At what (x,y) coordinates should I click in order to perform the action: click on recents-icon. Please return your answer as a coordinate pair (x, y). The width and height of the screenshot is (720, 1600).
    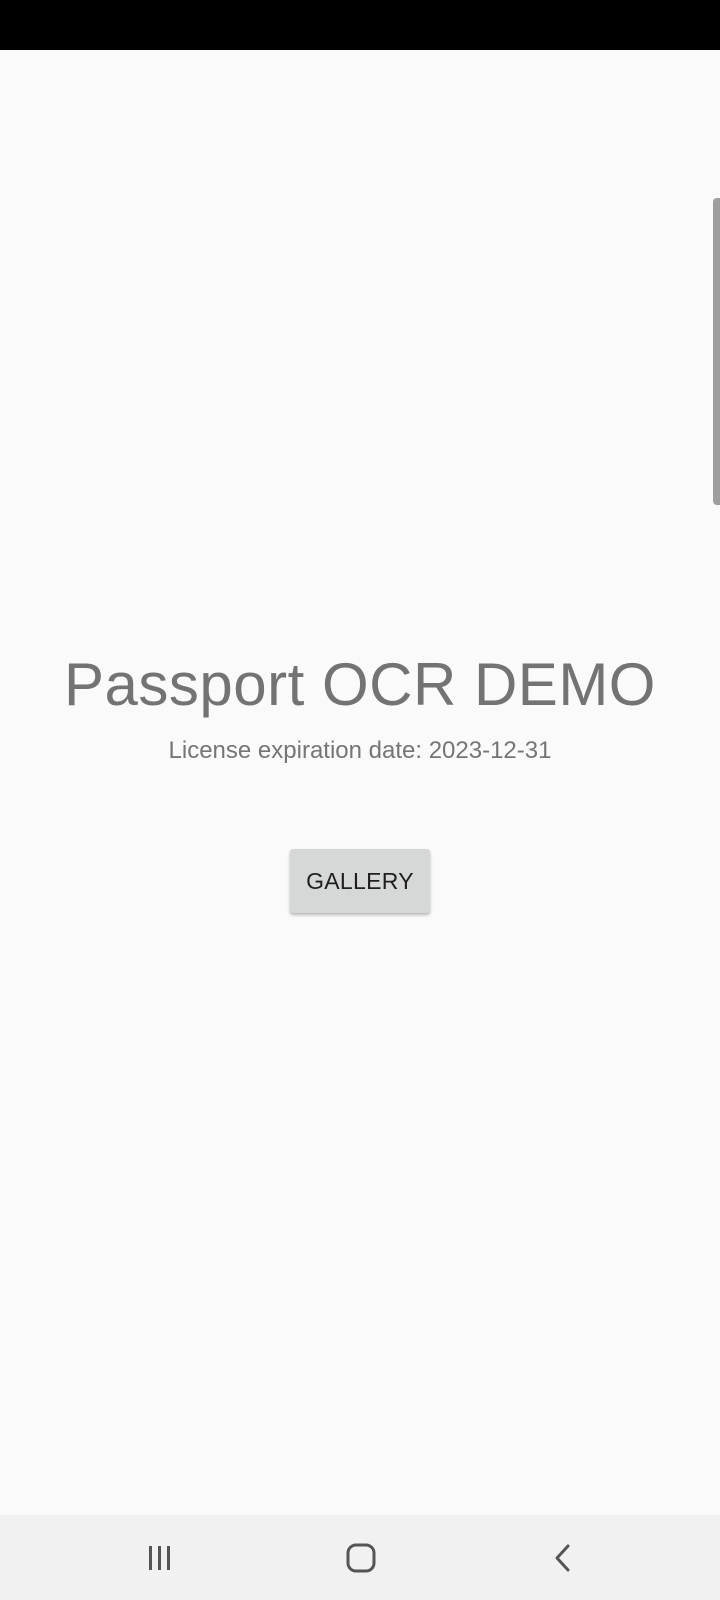
    Looking at the image, I should click on (159, 1557).